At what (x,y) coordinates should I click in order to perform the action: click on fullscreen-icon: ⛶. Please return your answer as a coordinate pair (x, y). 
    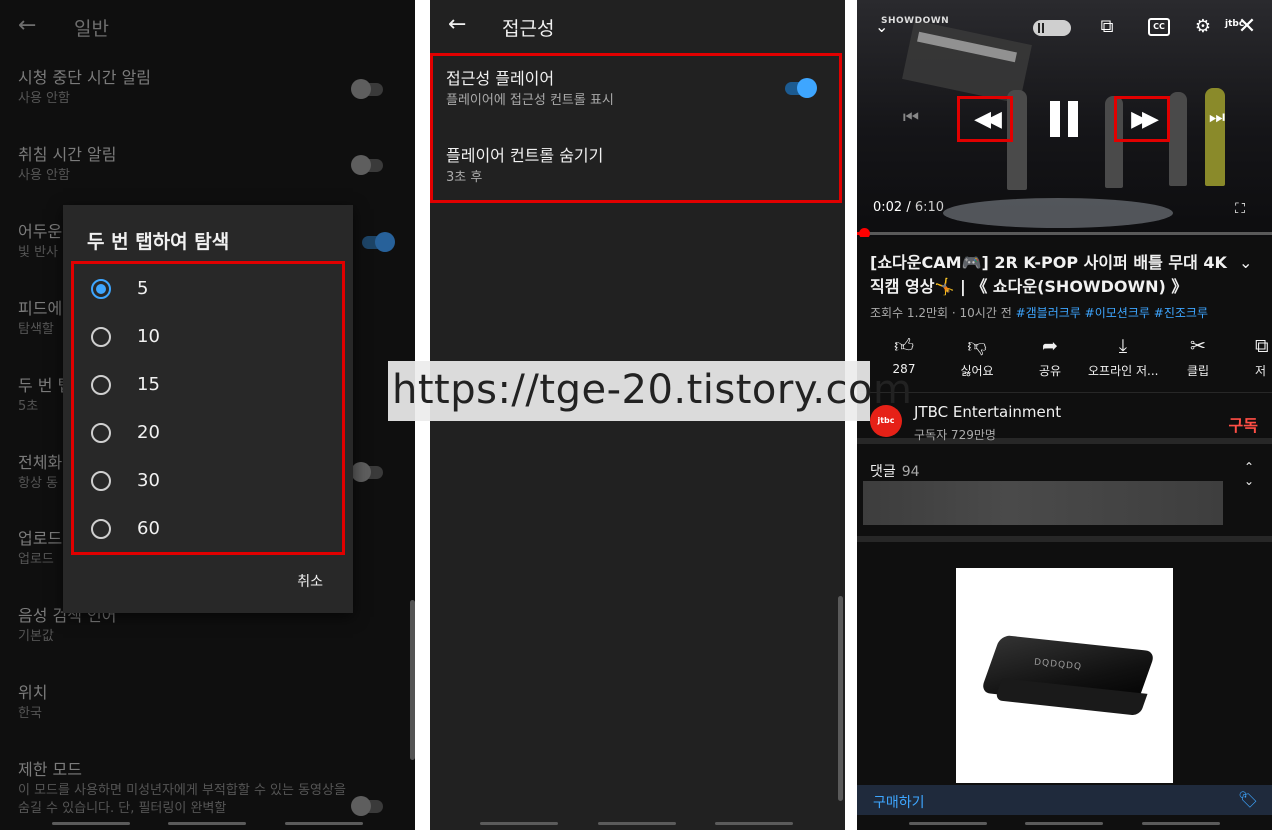
    Looking at the image, I should click on (1240, 209).